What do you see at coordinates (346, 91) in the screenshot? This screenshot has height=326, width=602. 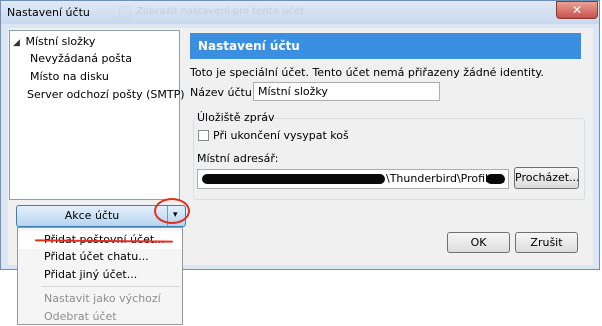 I see `account-name-input` at bounding box center [346, 91].